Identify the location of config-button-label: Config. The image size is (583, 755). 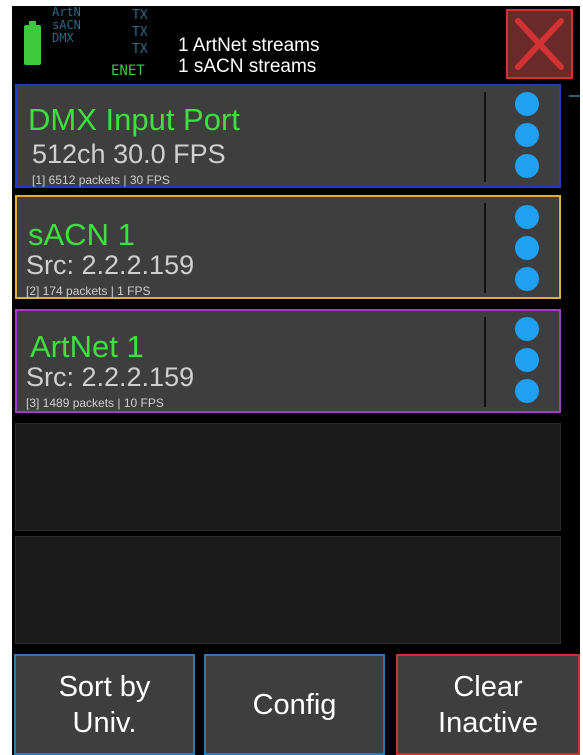
(294, 704).